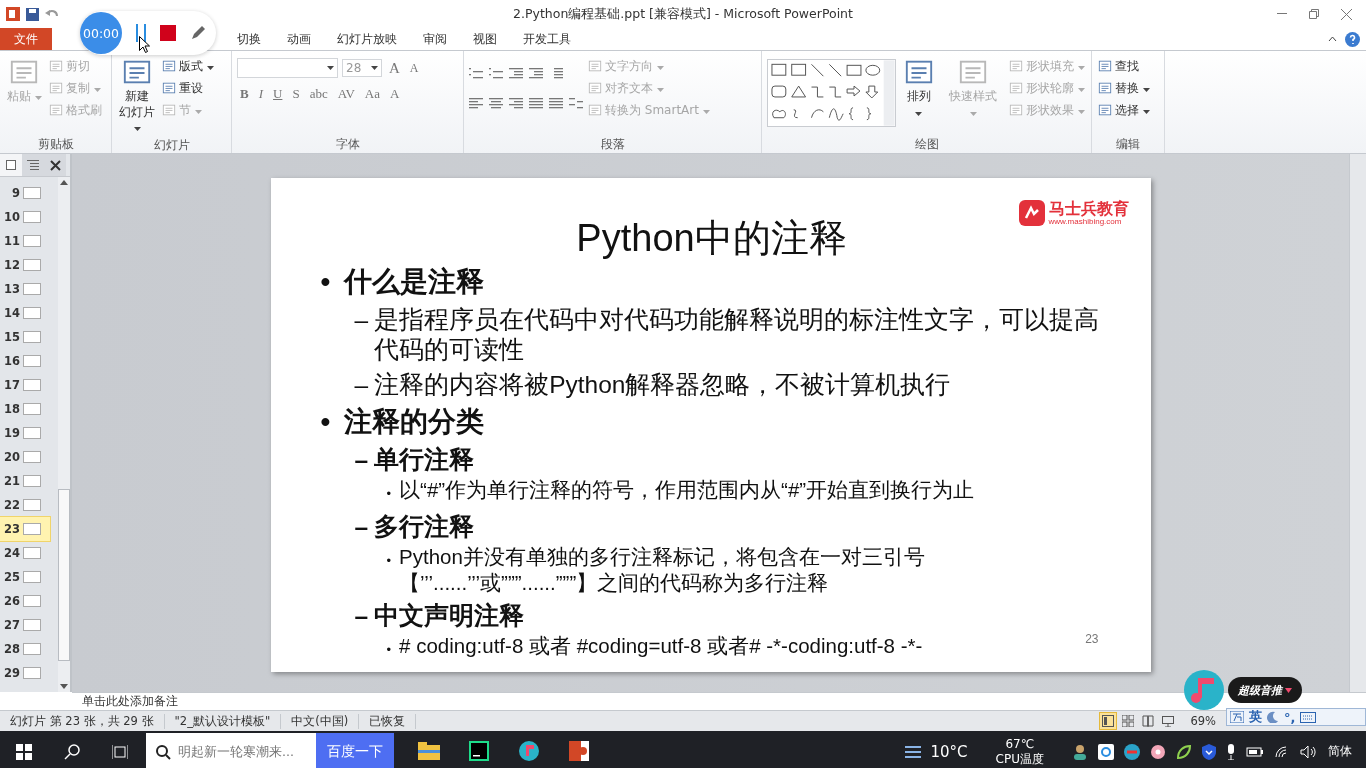 This screenshot has width=1366, height=768. I want to click on format-button: B, so click(244, 94).